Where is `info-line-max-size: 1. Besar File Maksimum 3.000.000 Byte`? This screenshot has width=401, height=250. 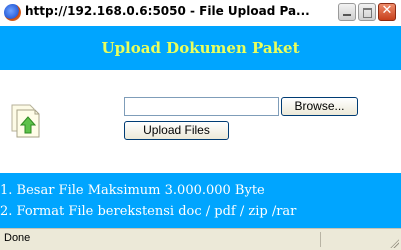
info-line-max-size: 1. Besar File Maksimum 3.000.000 Byte is located at coordinates (132, 190).